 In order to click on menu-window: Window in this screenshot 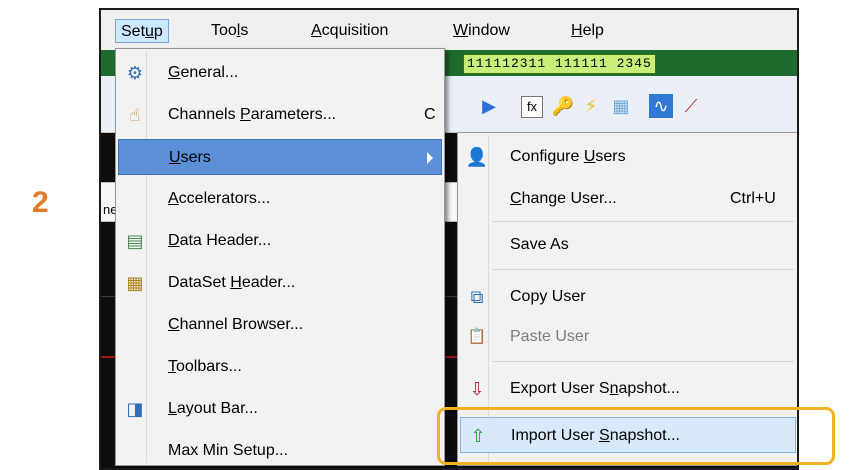, I will do `click(481, 31)`.